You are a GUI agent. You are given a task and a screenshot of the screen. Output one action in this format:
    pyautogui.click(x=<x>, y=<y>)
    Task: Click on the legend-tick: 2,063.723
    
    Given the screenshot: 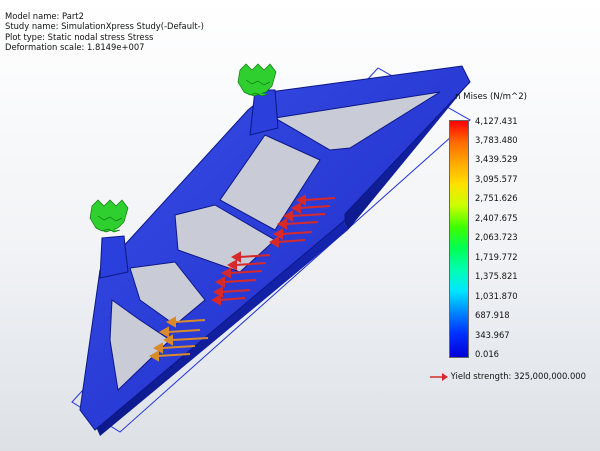 What is the action you would take?
    pyautogui.click(x=496, y=237)
    